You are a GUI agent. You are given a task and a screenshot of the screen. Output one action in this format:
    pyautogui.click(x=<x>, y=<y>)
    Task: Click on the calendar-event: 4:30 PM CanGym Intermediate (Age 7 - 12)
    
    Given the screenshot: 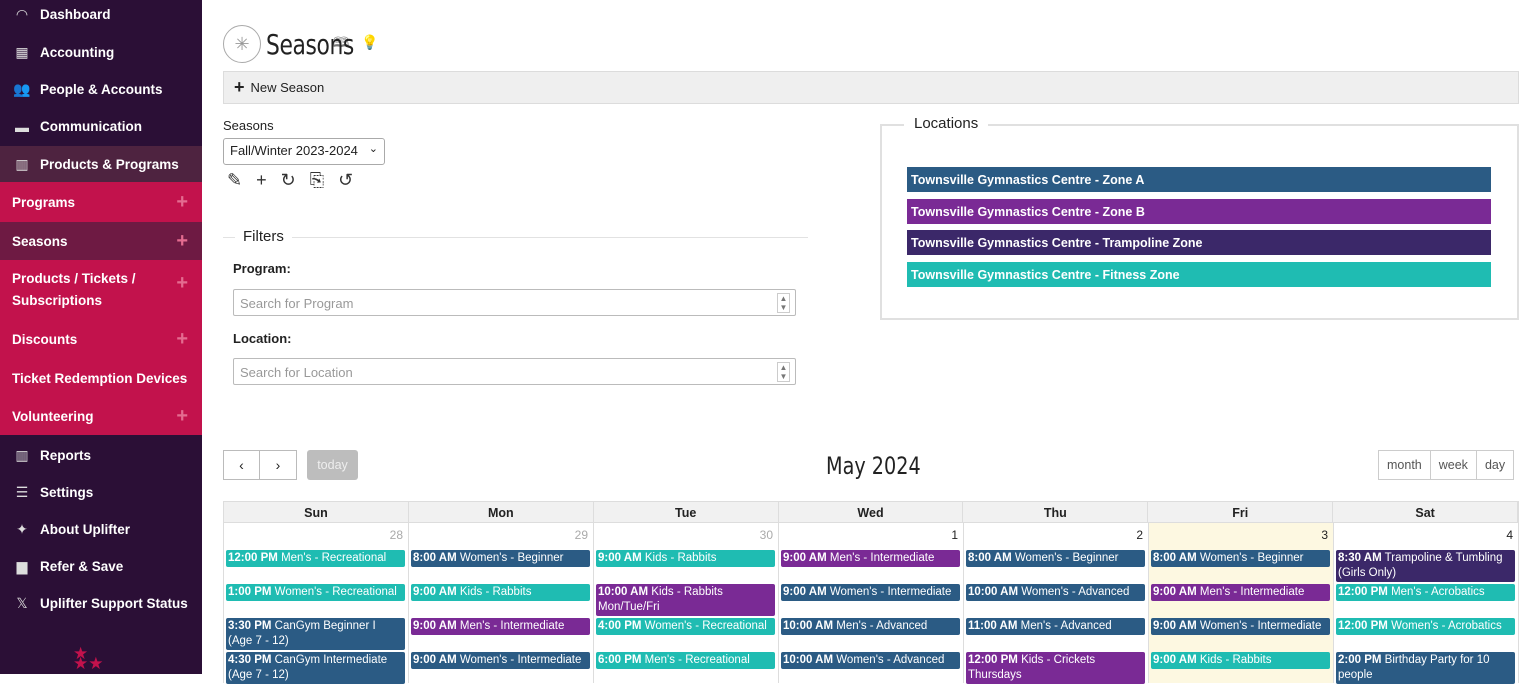 What is the action you would take?
    pyautogui.click(x=315, y=668)
    